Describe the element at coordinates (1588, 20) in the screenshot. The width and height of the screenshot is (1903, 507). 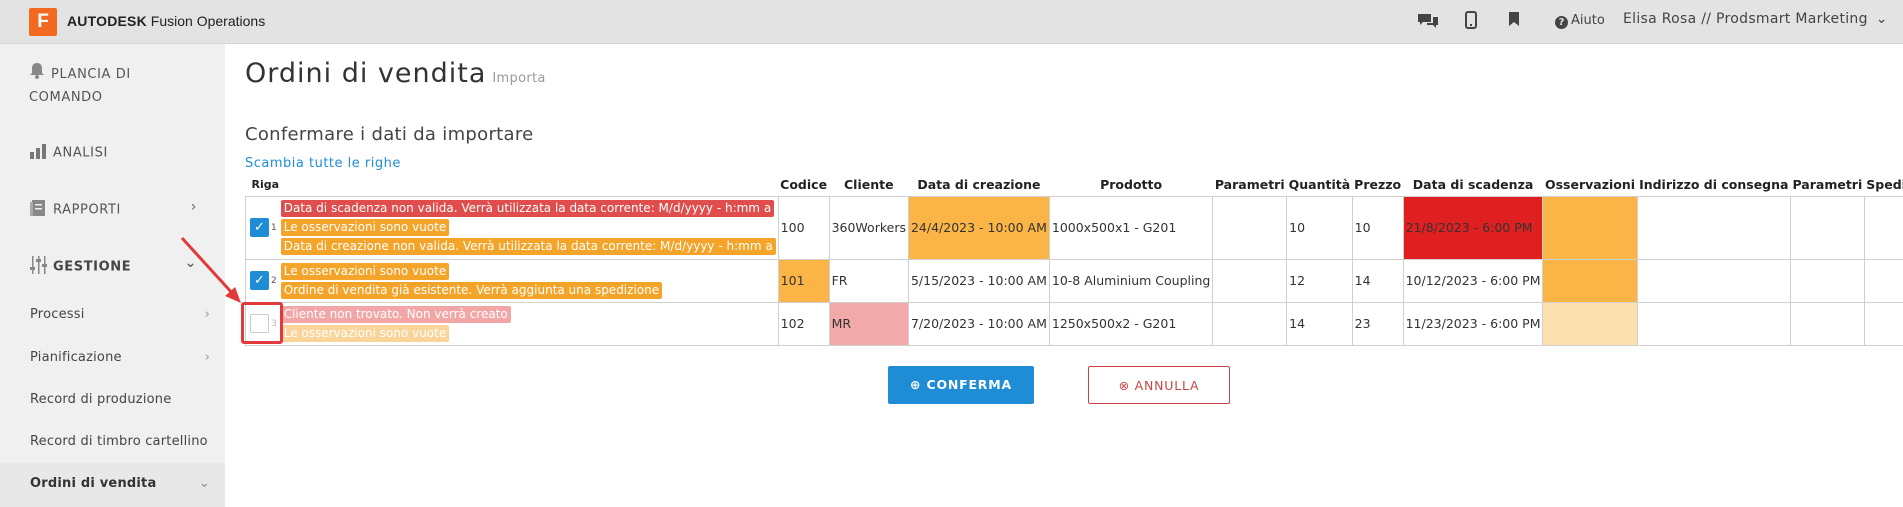
I see `help-label: Aiuto` at that location.